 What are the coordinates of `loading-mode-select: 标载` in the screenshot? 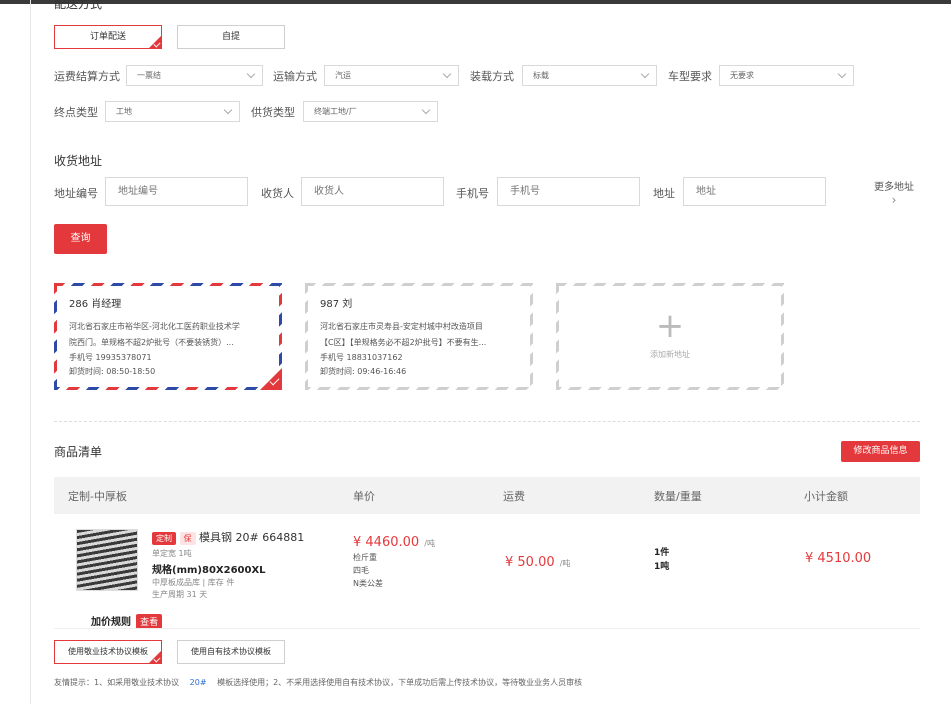 It's located at (589, 75).